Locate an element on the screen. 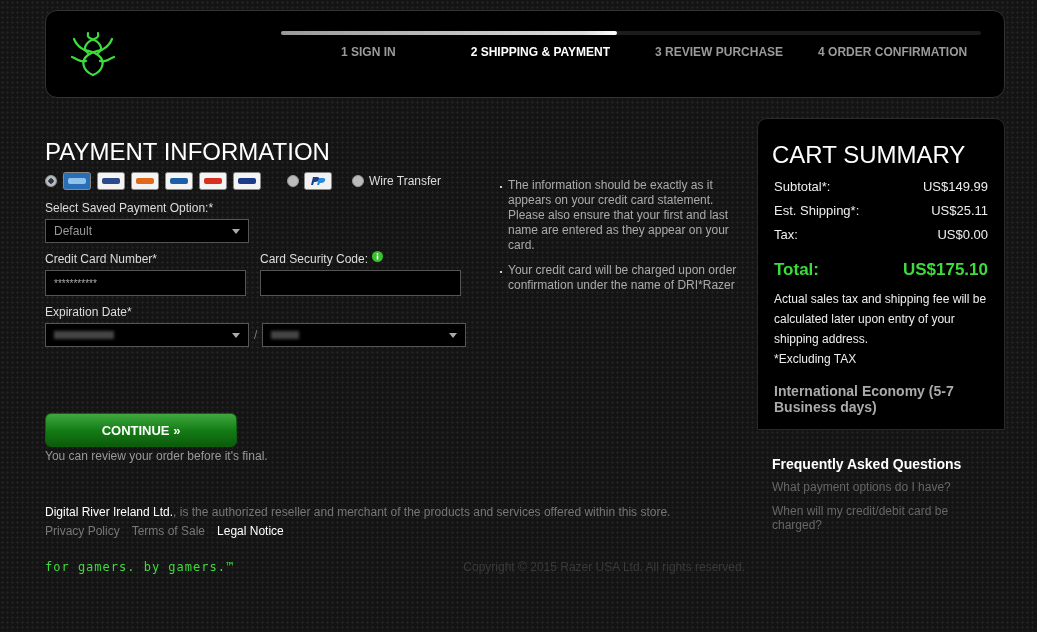 The width and height of the screenshot is (1037, 632). month-dropdown is located at coordinates (147, 335).